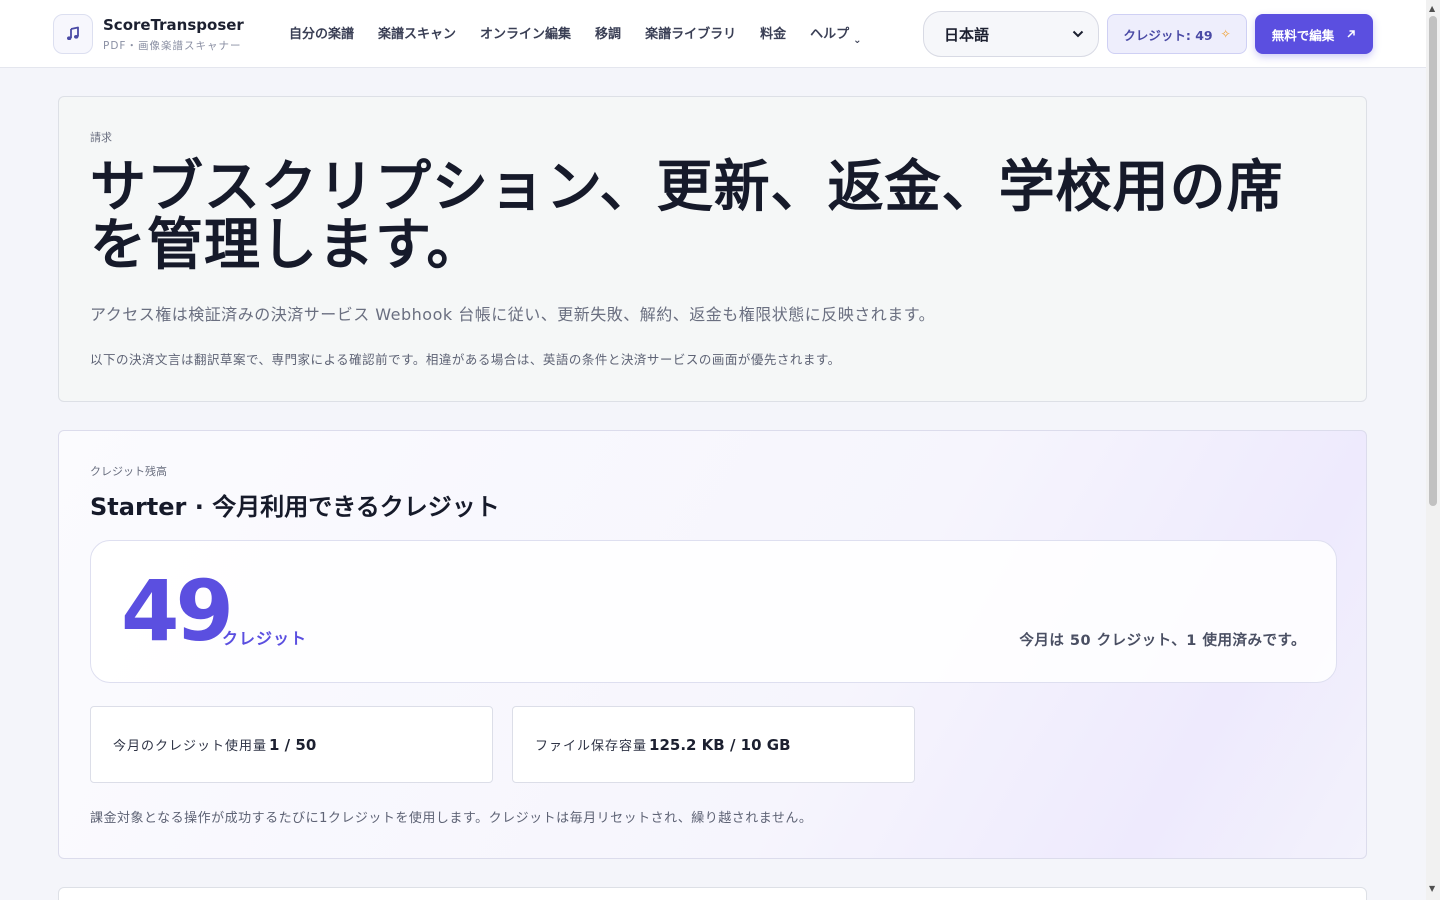  Describe the element at coordinates (1078, 34) in the screenshot. I see `chevron-down-icon` at that location.